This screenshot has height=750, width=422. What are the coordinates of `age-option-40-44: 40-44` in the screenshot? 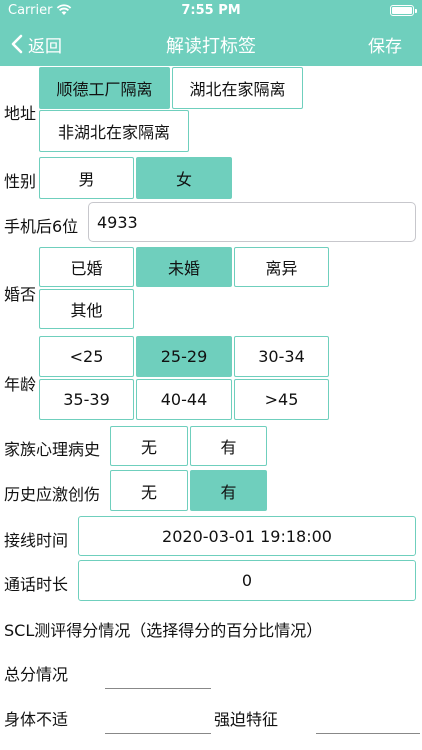 It's located at (184, 399).